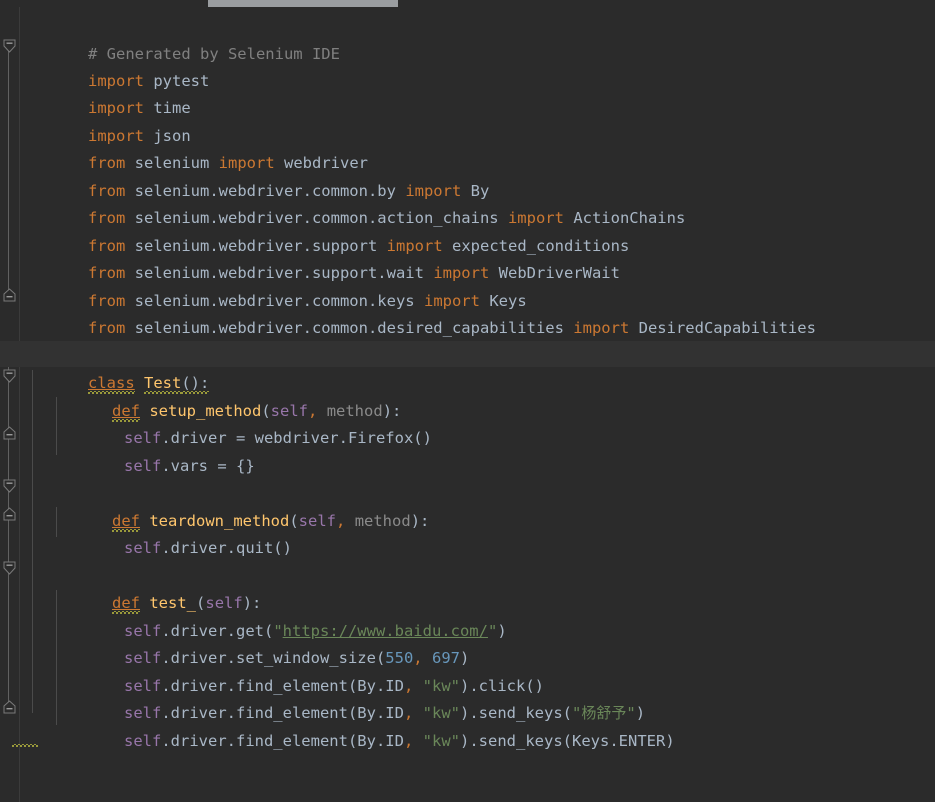  Describe the element at coordinates (9, 514) in the screenshot. I see `fold-marker-teardown-end` at that location.